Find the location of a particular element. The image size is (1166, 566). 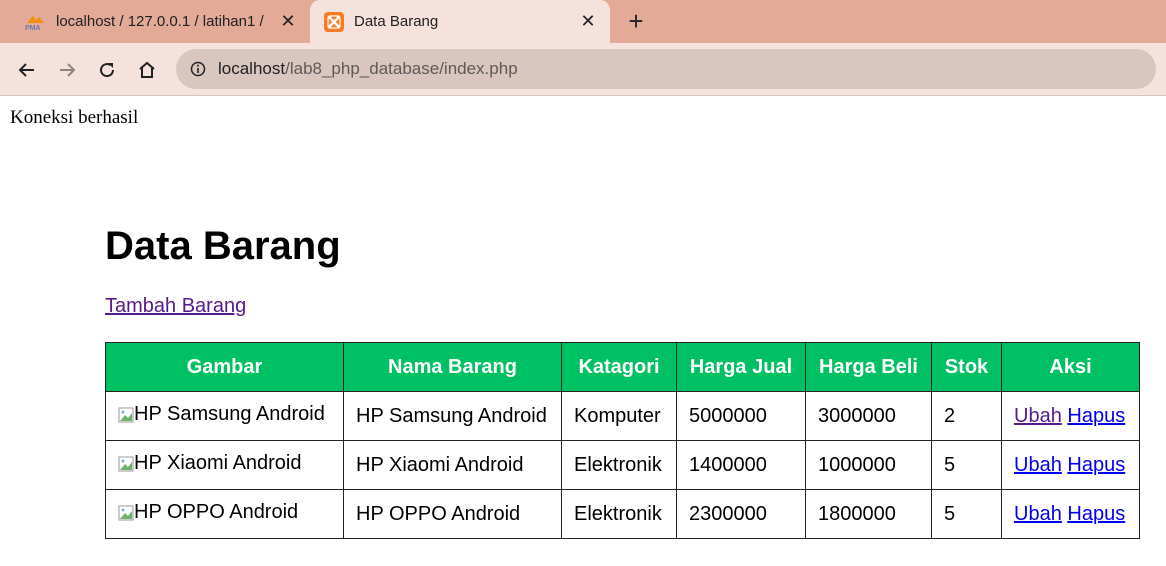

item-sell-price: 1400000 is located at coordinates (741, 465).